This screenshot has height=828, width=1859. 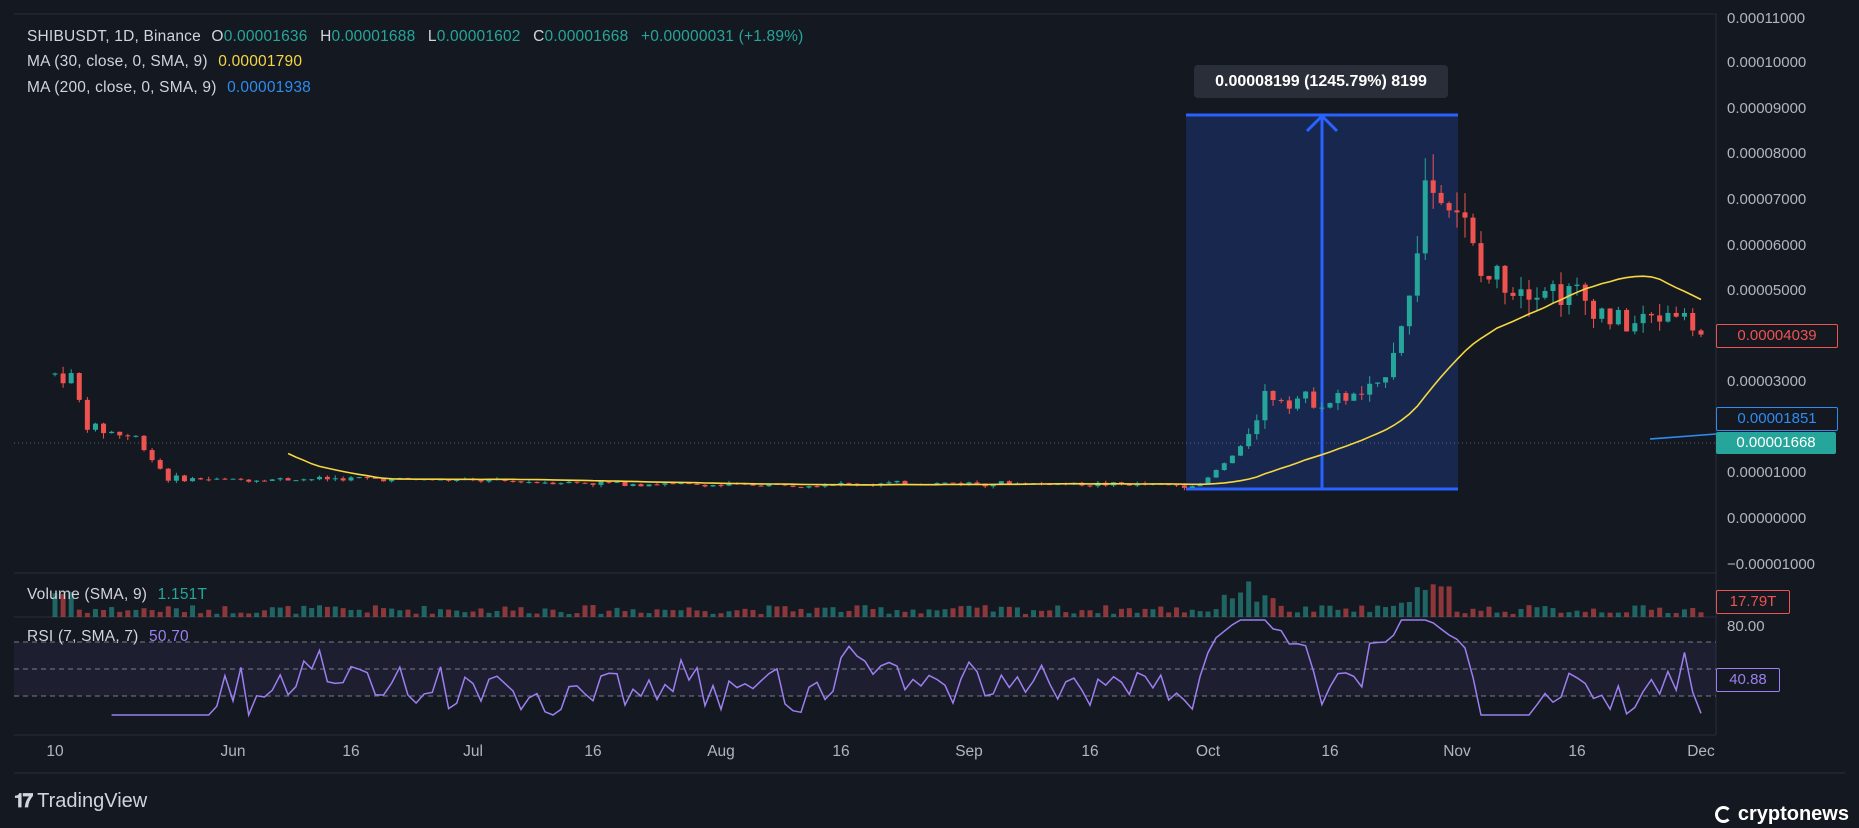 What do you see at coordinates (120, 595) in the screenshot?
I see `volume-legend: Volume (SMA, 9) 1.151T` at bounding box center [120, 595].